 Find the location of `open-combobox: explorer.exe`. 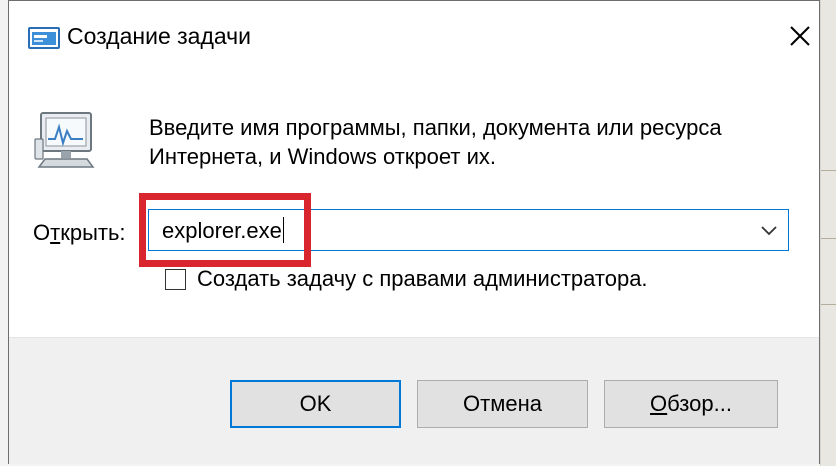

open-combobox: explorer.exe is located at coordinates (468, 230).